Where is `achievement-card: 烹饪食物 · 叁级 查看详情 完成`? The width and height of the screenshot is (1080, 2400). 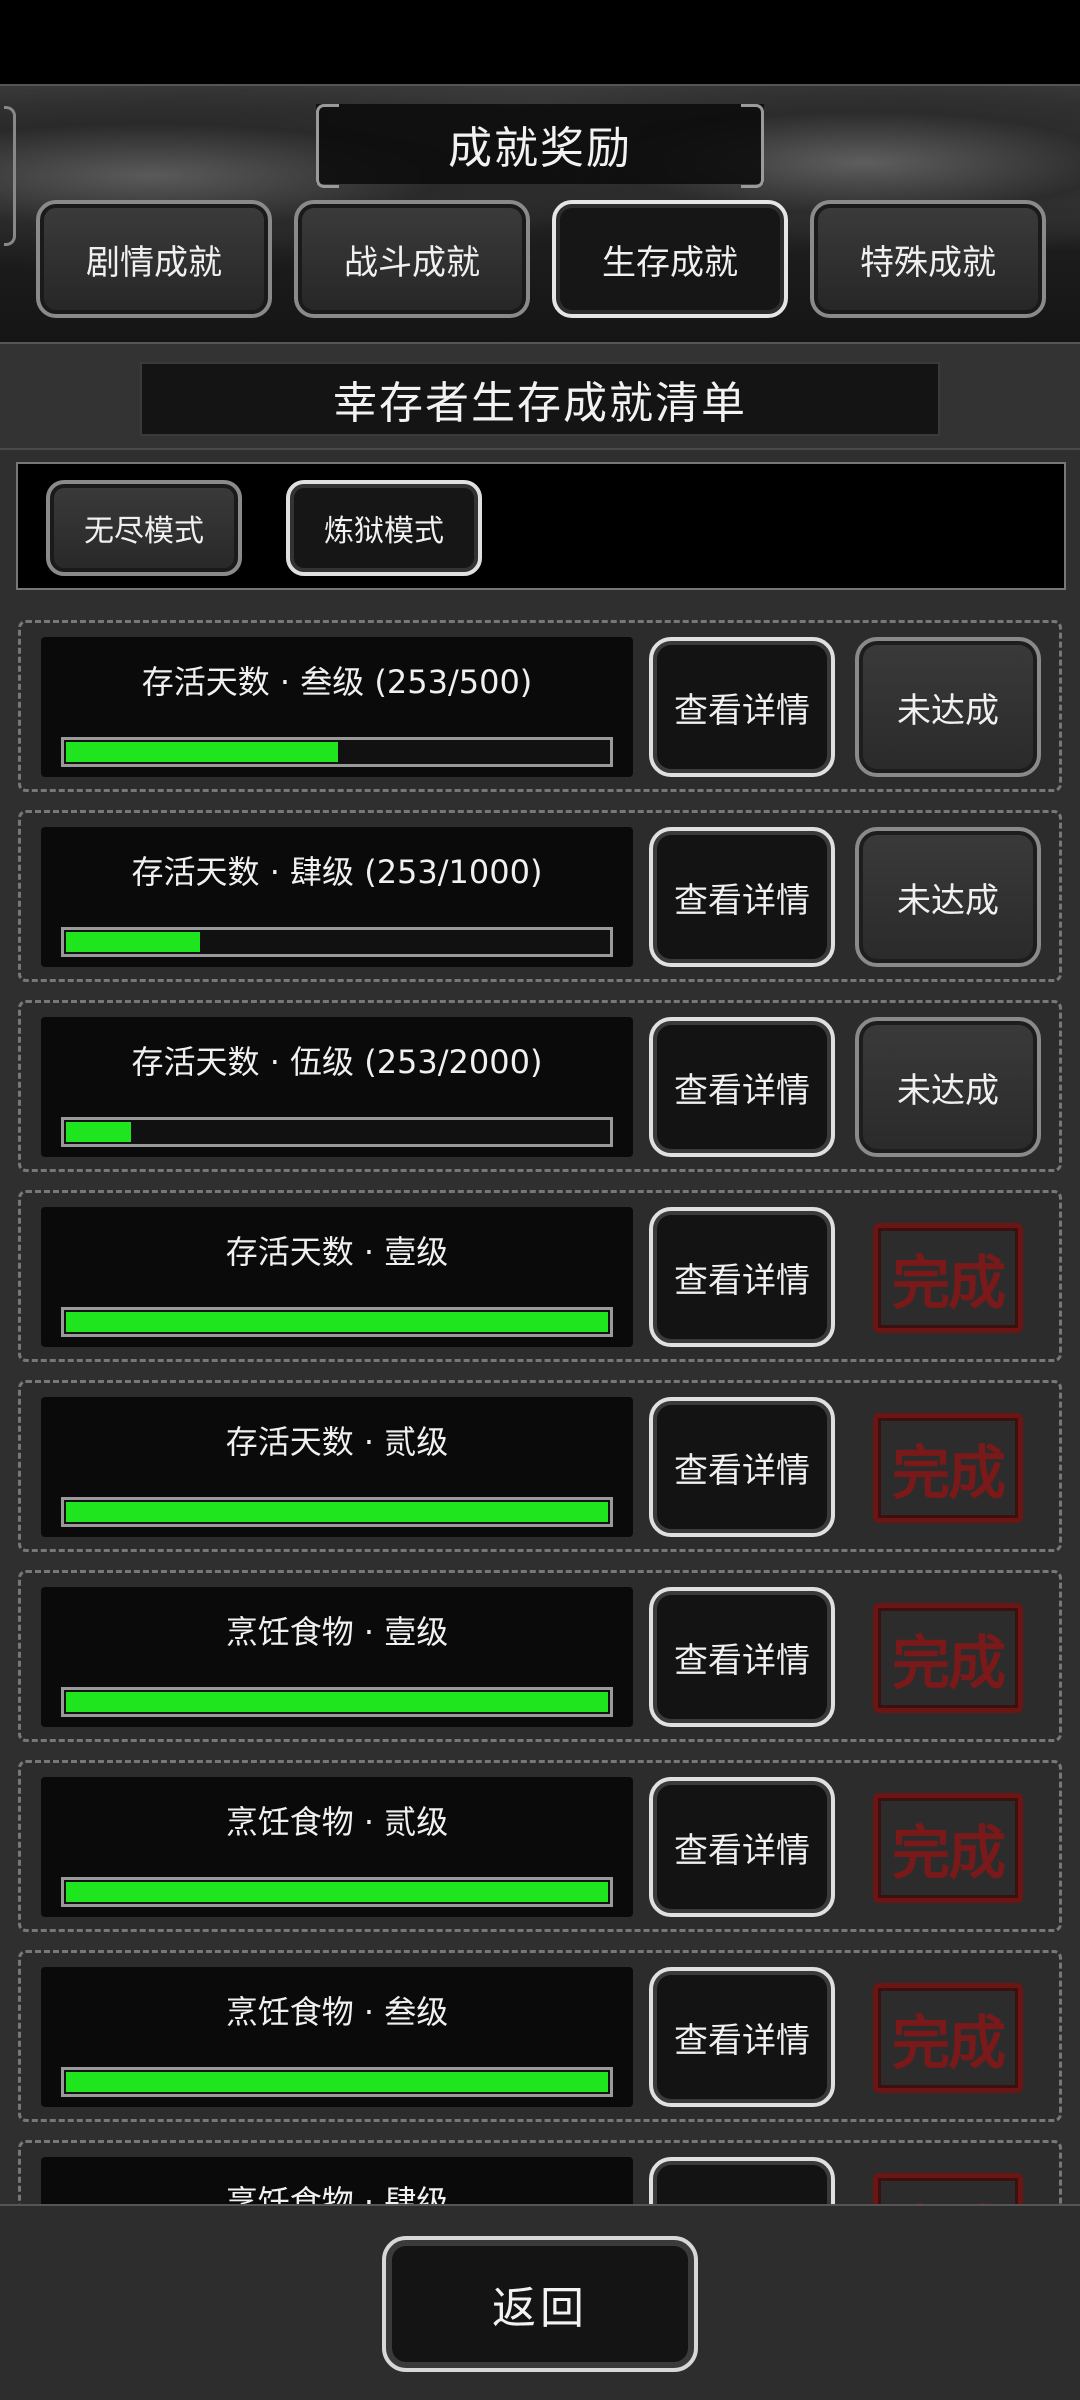 achievement-card: 烹饪食物 · 叁级 查看详情 完成 is located at coordinates (540, 2036).